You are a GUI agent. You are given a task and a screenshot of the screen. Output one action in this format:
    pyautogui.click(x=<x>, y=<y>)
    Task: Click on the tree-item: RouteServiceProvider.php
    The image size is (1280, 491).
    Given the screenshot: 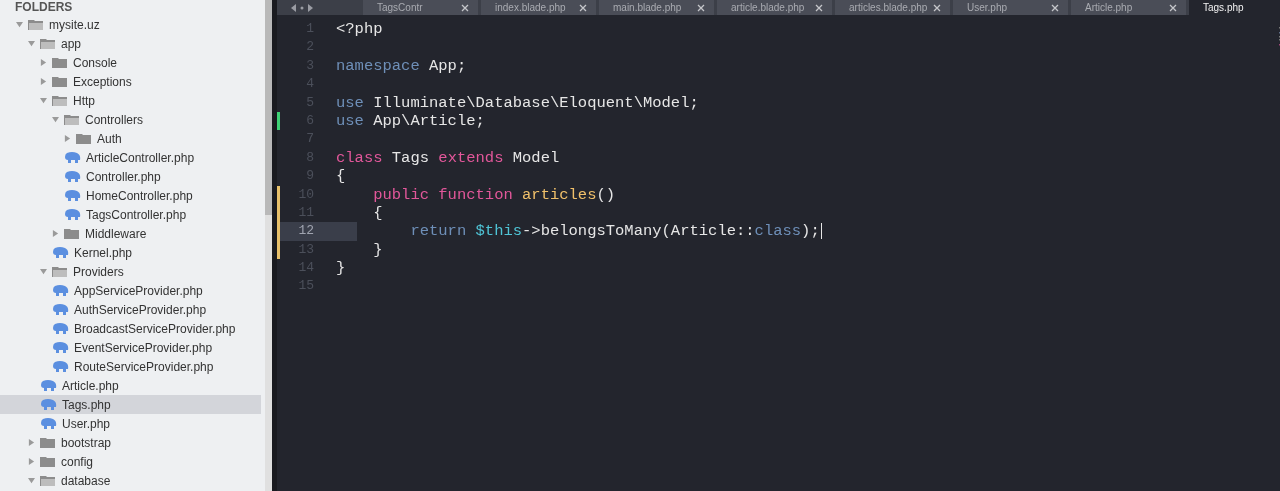 What is the action you would take?
    pyautogui.click(x=132, y=366)
    